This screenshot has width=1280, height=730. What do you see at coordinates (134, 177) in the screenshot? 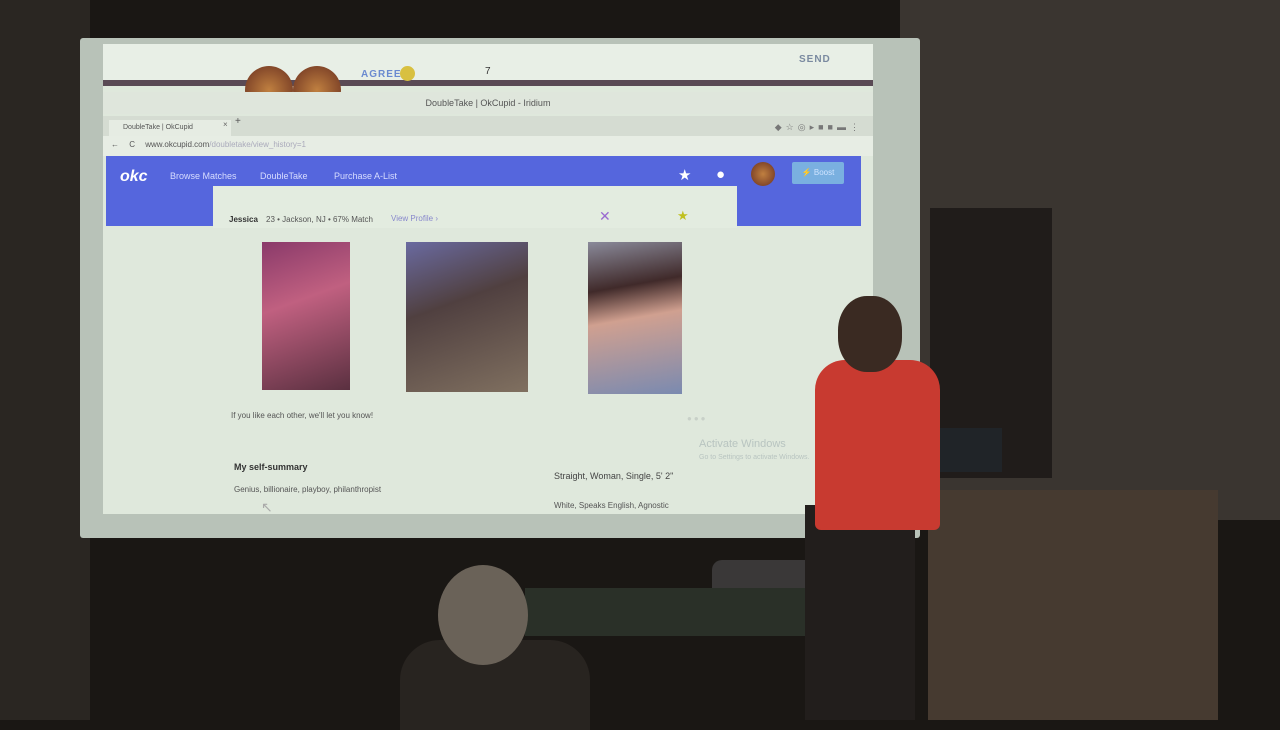
I see `okc-logo: okc` at bounding box center [134, 177].